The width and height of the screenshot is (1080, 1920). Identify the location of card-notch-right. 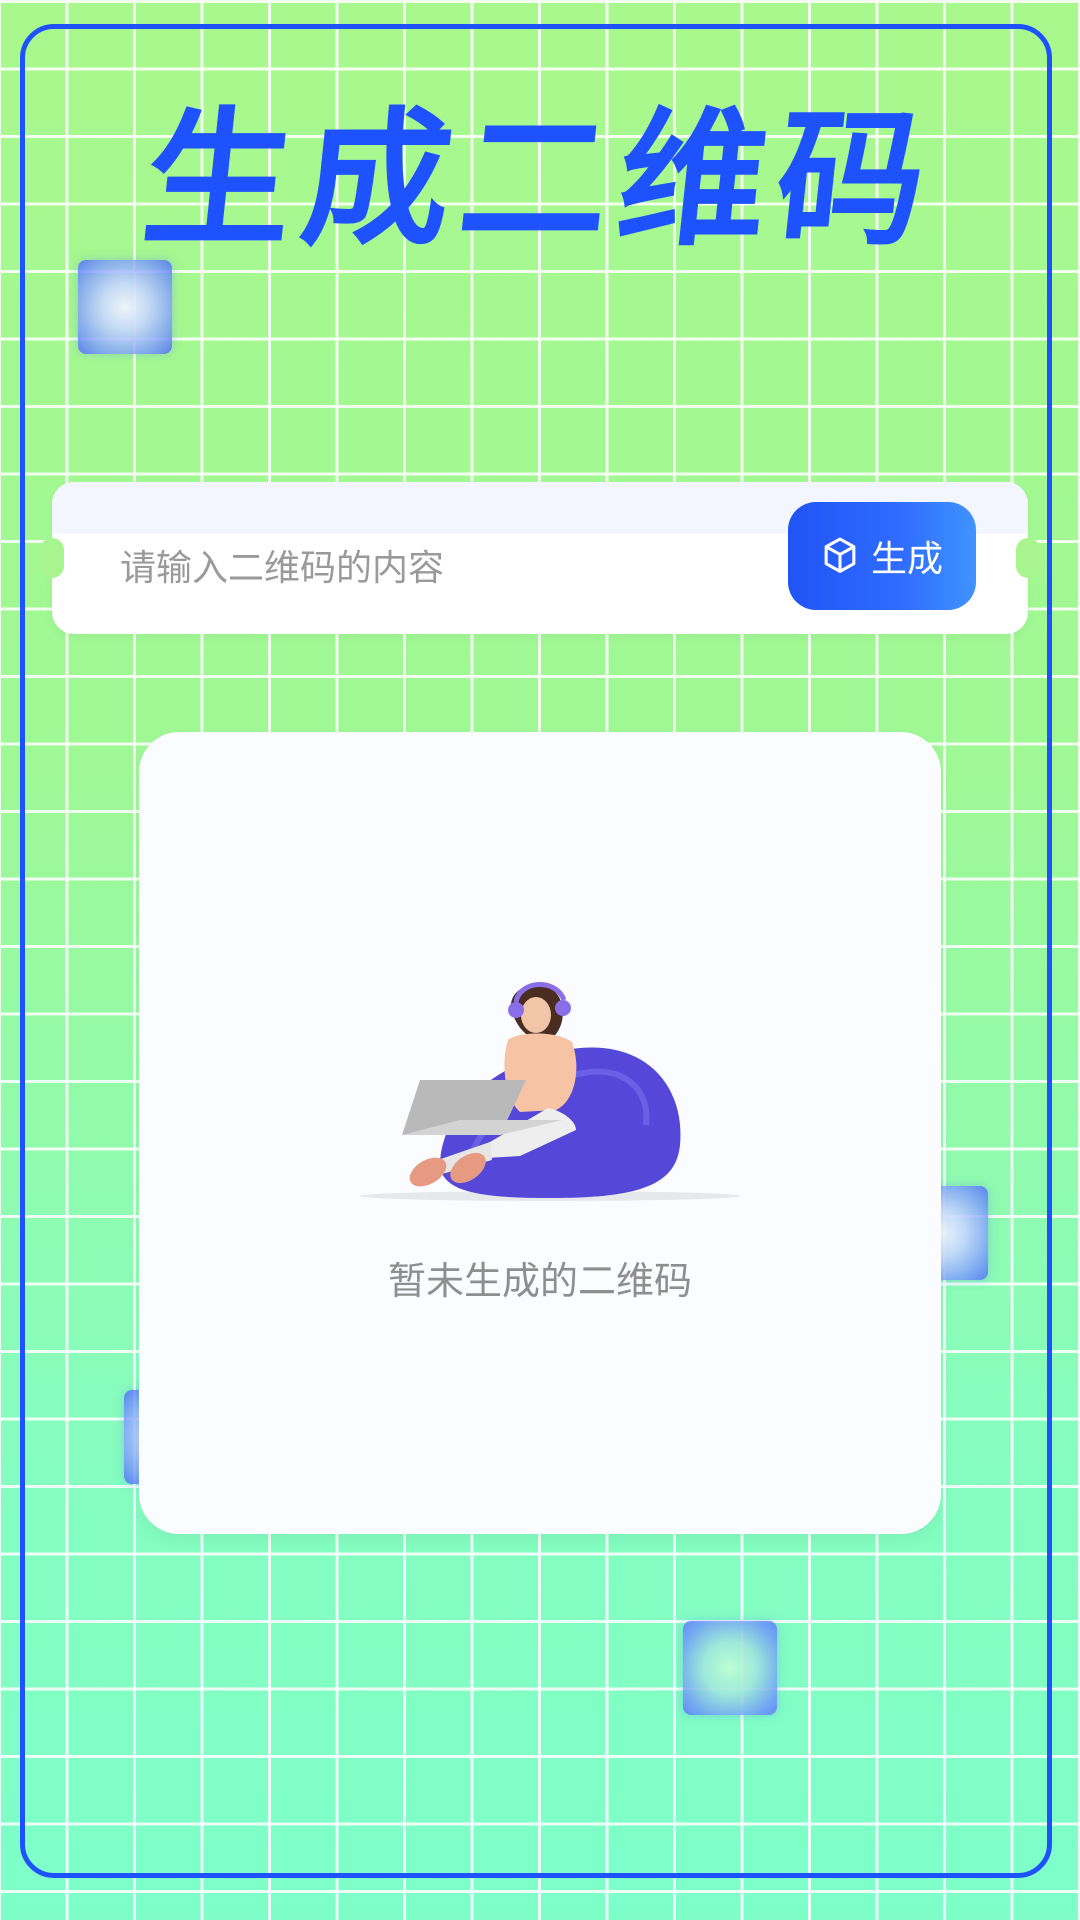
(1028, 558).